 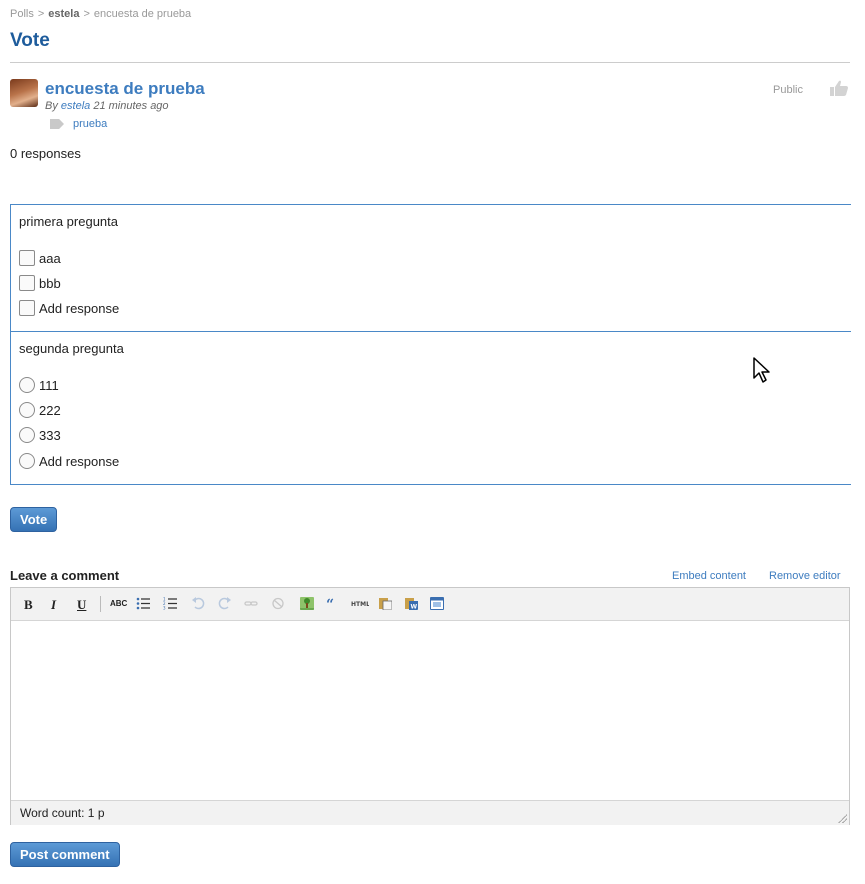 I want to click on spellcheck-button: ABC, so click(x=118, y=606).